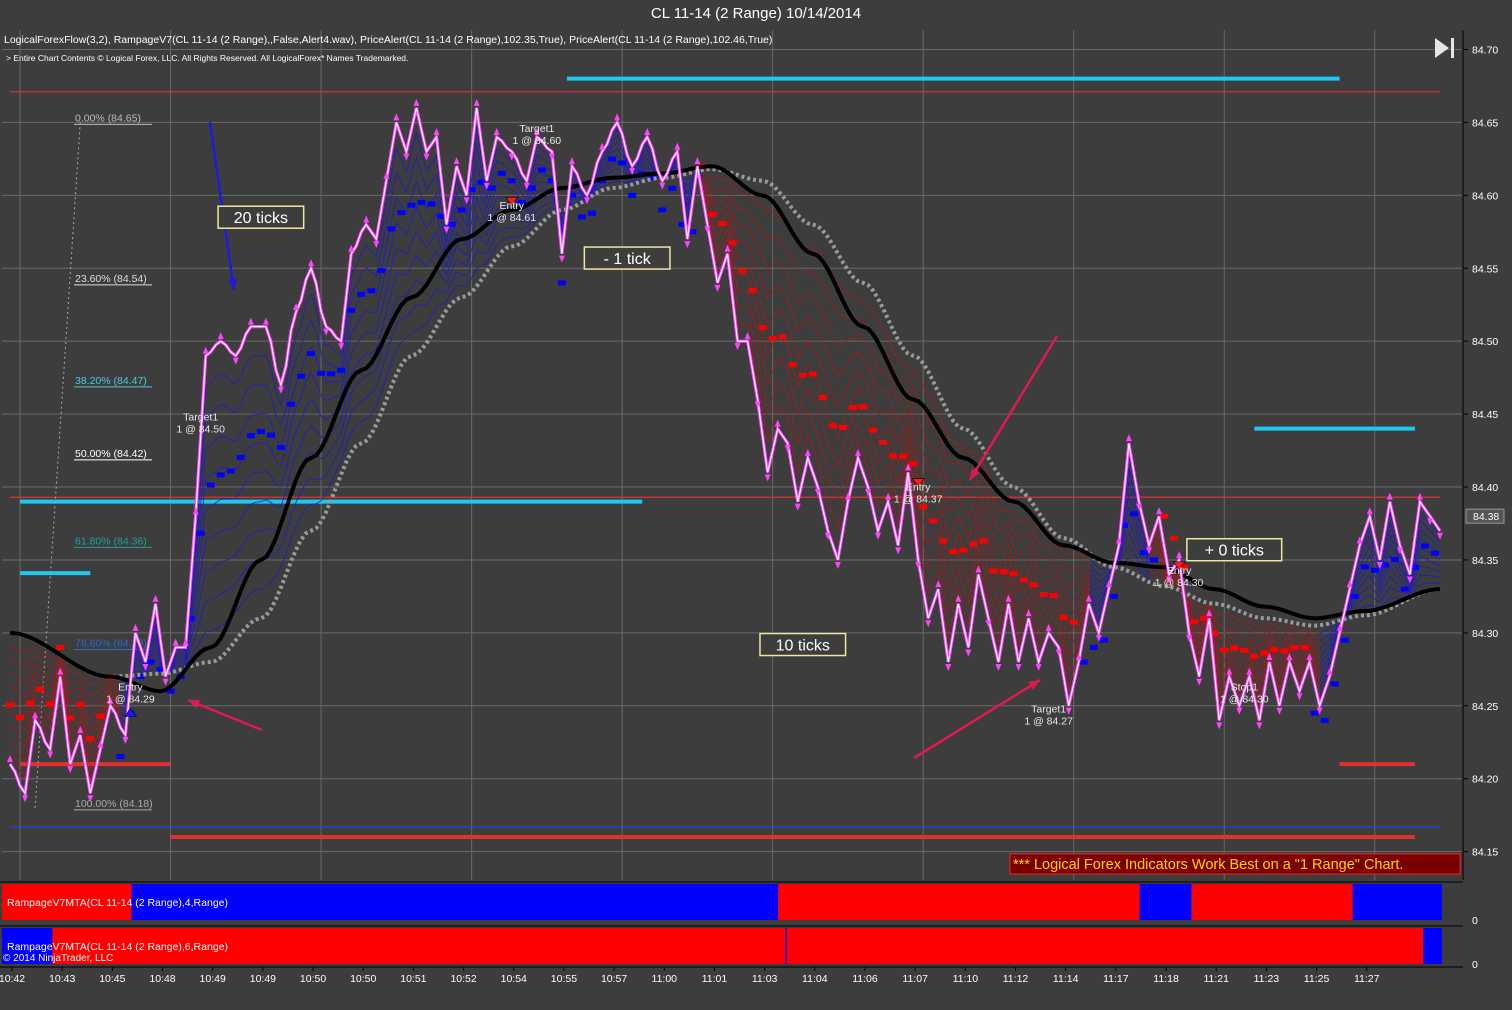 Image resolution: width=1512 pixels, height=1010 pixels. Describe the element at coordinates (261, 218) in the screenshot. I see `annotation-text-0: 20 ticks` at that location.